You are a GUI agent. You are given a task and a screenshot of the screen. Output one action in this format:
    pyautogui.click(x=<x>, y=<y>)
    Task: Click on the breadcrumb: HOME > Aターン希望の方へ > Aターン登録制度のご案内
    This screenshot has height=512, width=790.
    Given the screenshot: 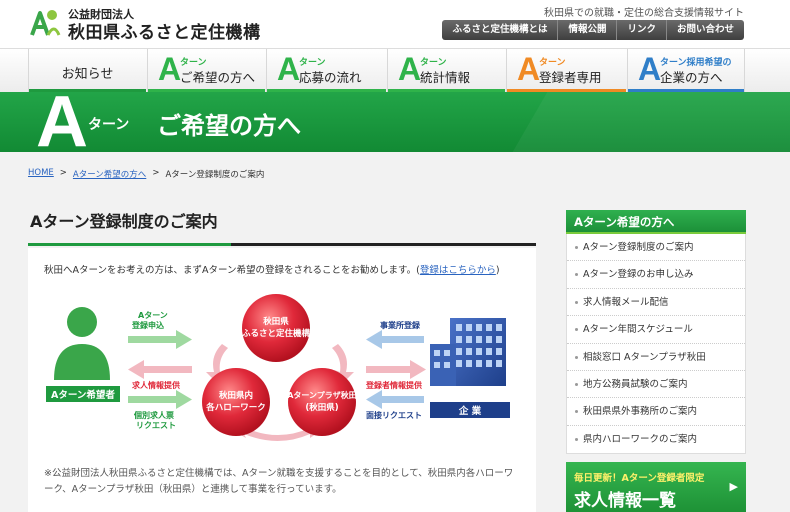 What is the action you would take?
    pyautogui.click(x=146, y=174)
    